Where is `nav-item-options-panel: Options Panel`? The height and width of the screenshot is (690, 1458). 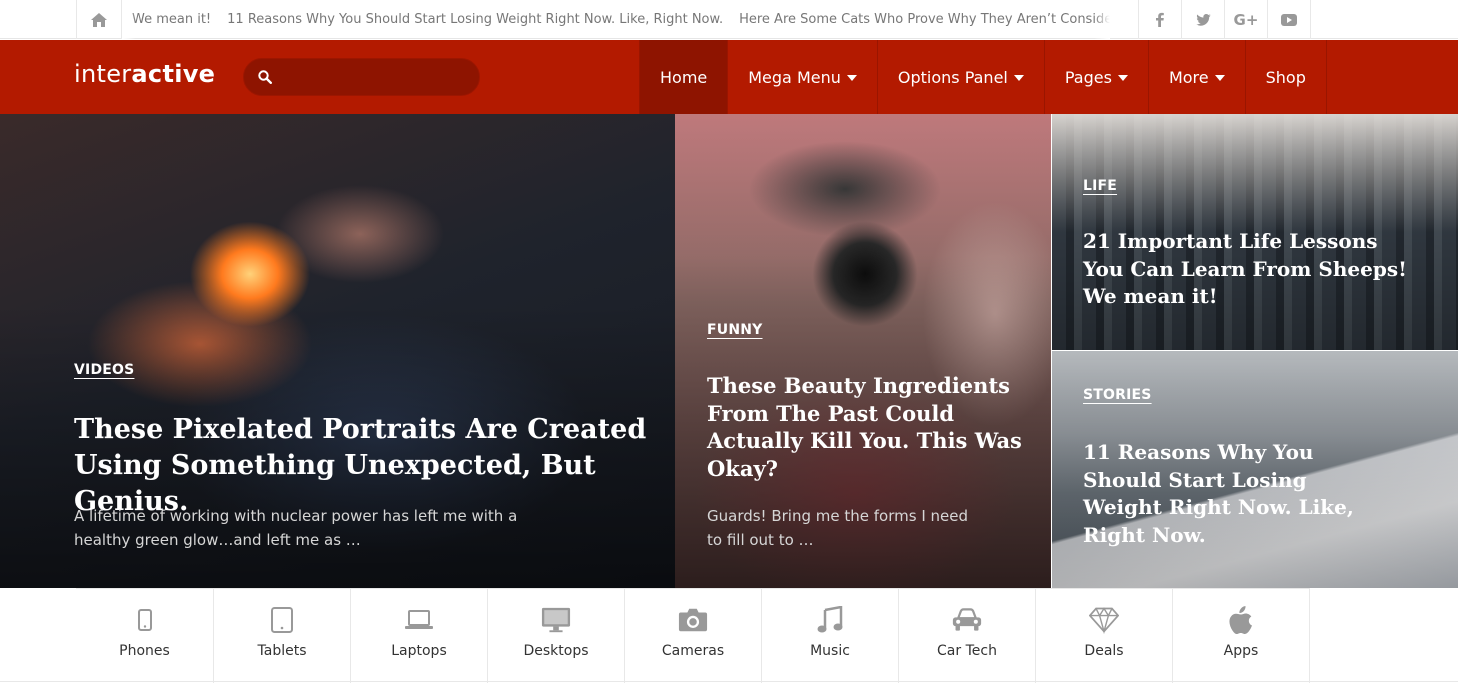
nav-item-options-panel: Options Panel is located at coordinates (961, 77).